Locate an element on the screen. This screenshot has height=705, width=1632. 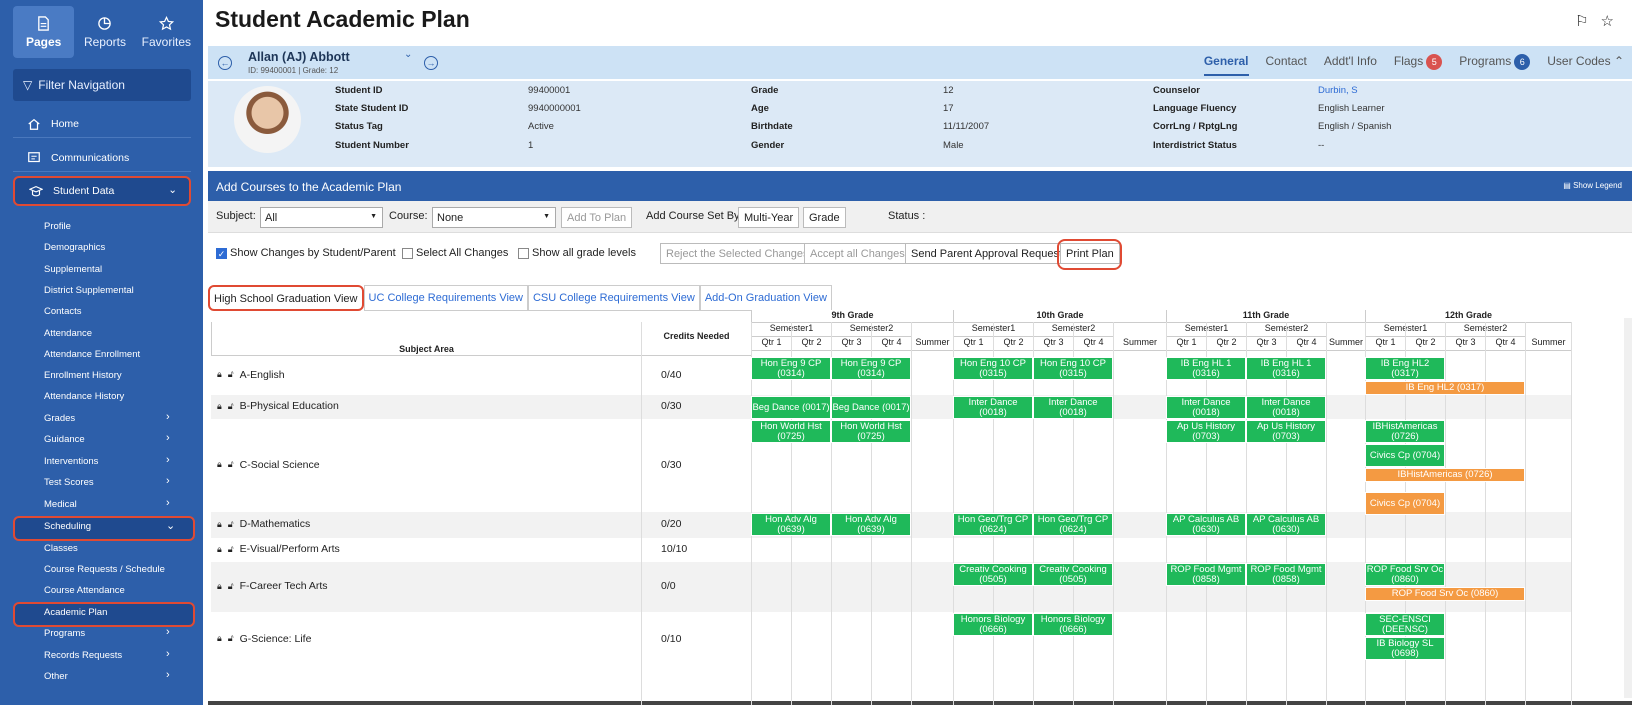
course-block: SEC-ENSCI (DEENSC) is located at coordinates (1405, 624).